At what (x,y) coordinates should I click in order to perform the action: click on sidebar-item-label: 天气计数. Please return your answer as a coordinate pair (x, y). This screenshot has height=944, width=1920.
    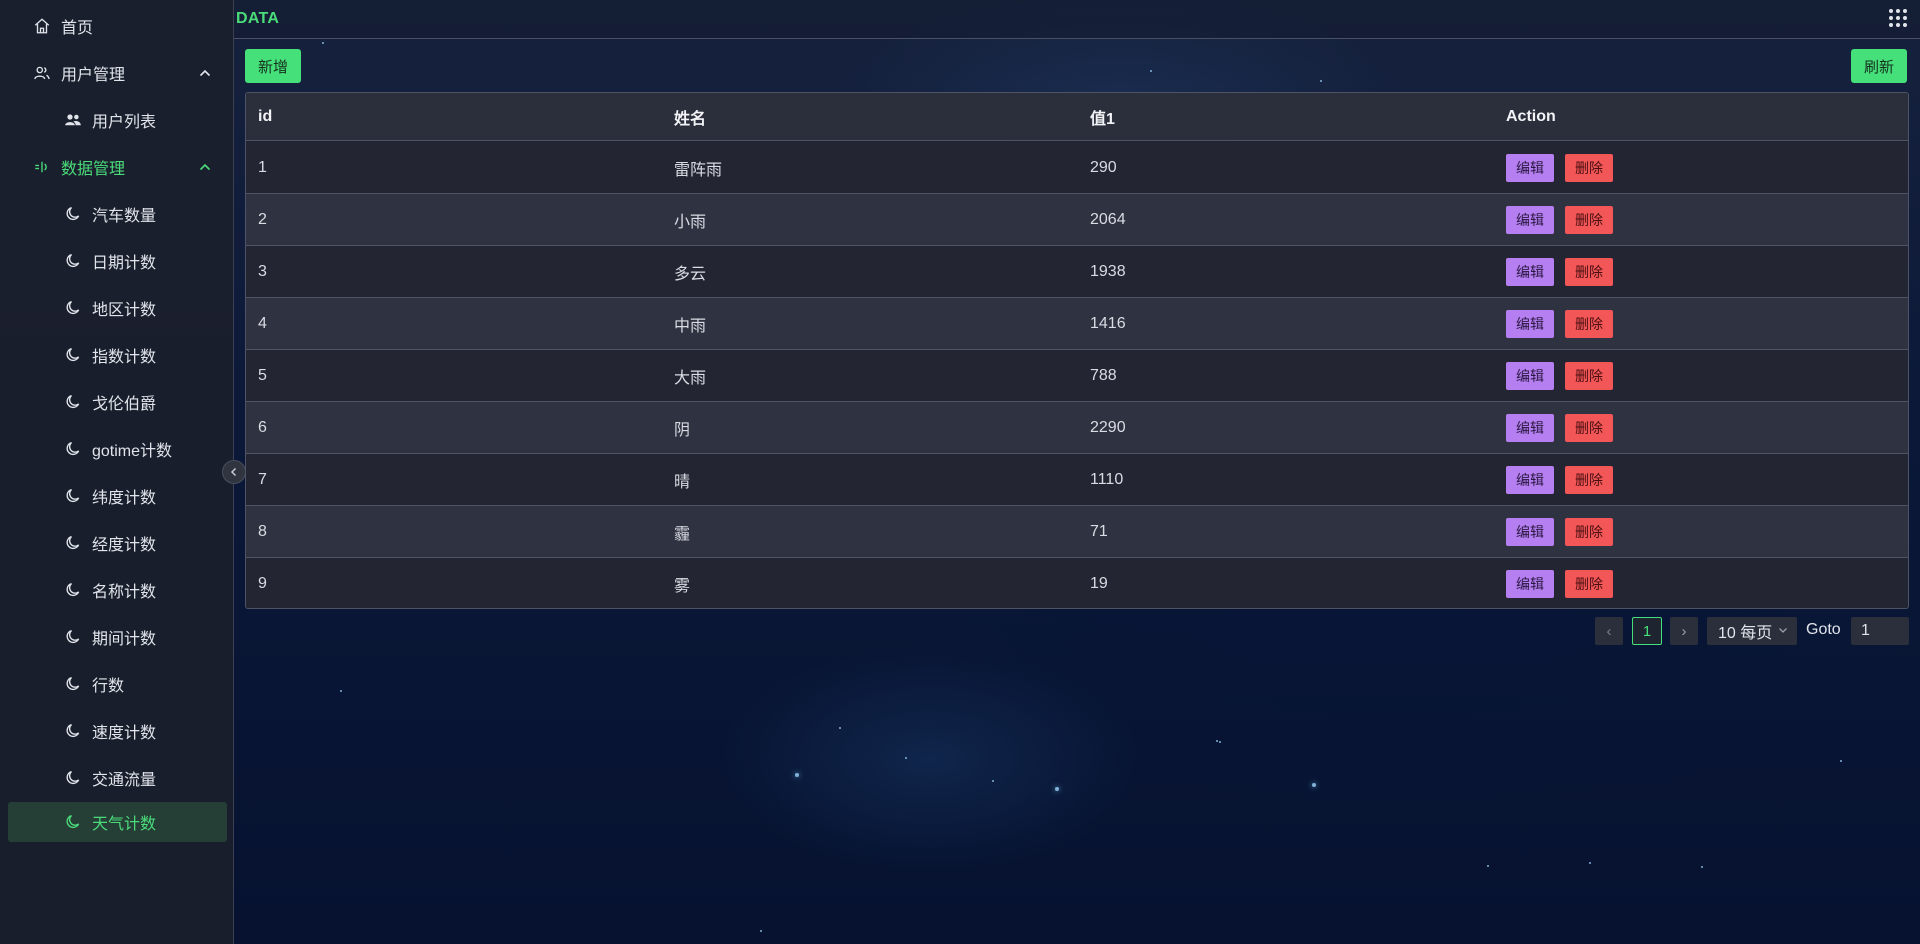
    Looking at the image, I should click on (124, 824).